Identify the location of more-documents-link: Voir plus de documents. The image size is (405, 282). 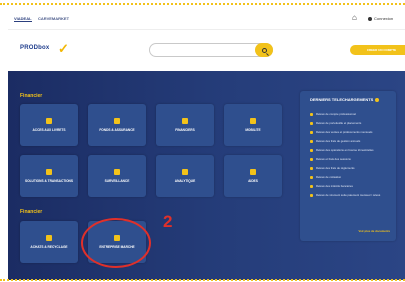
(375, 231).